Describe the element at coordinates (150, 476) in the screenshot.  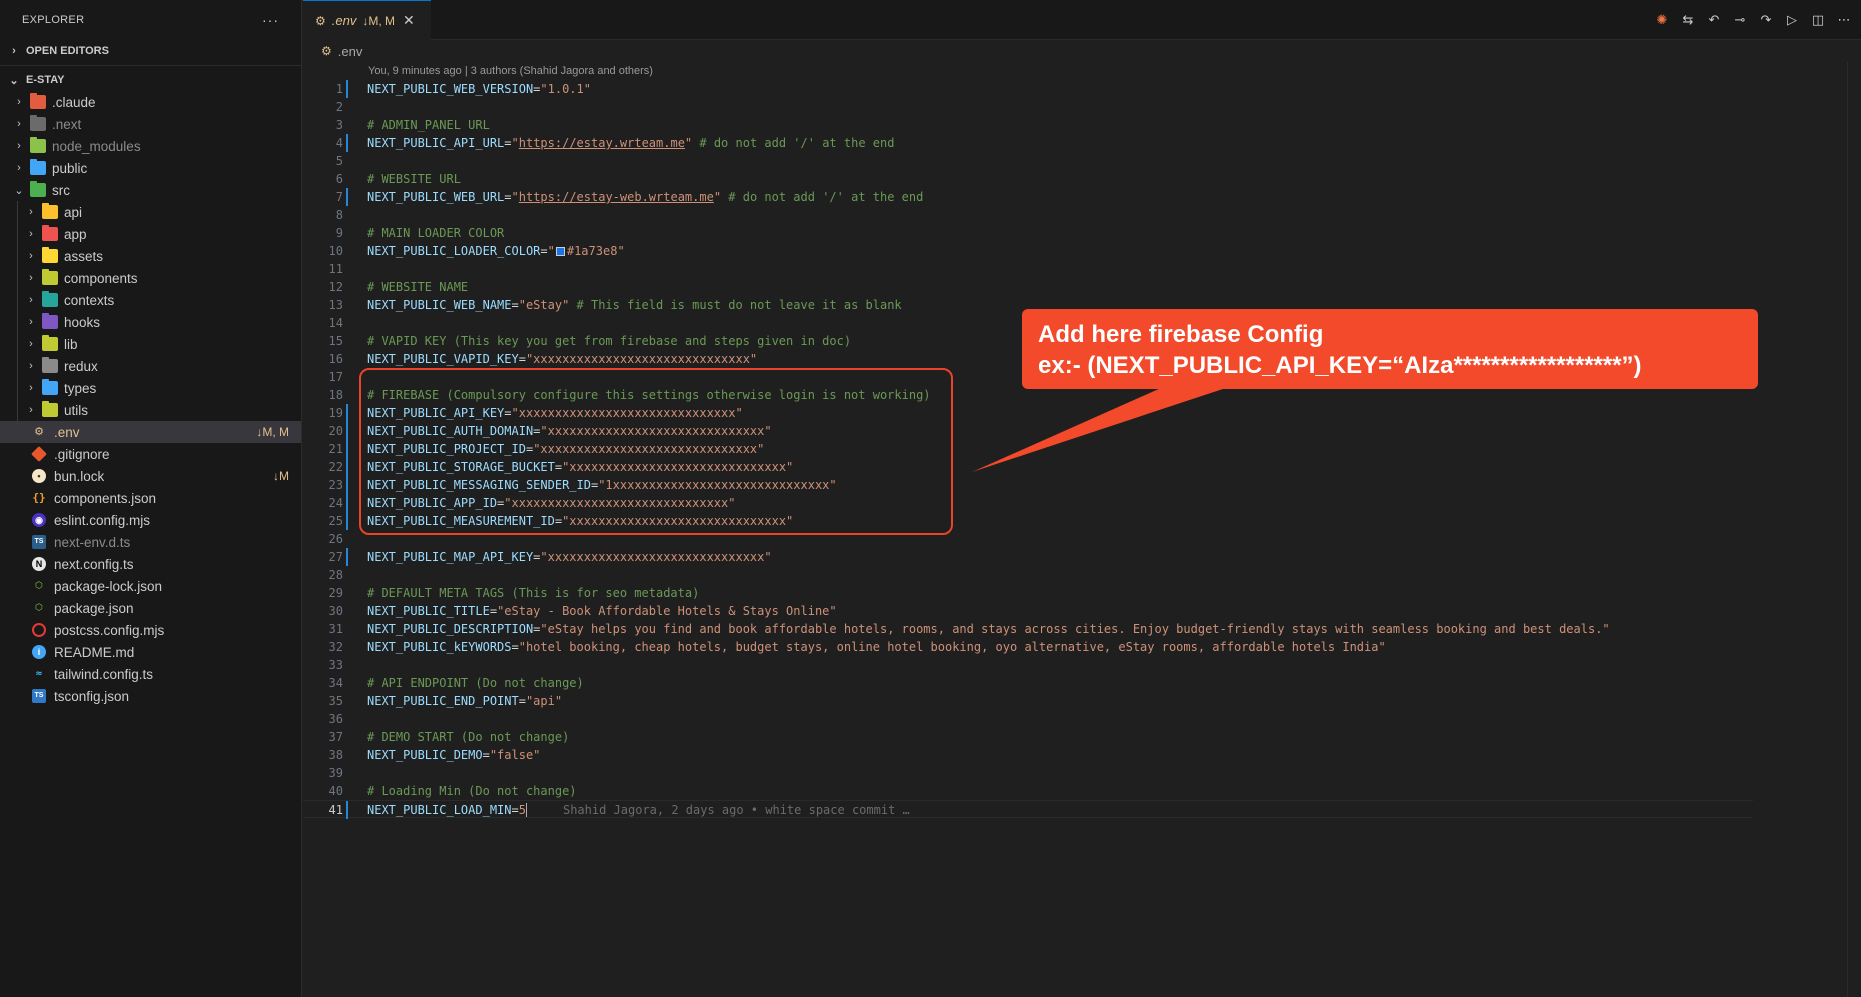
I see `tree-item-bun-lock: • bun.lock ↓M` at that location.